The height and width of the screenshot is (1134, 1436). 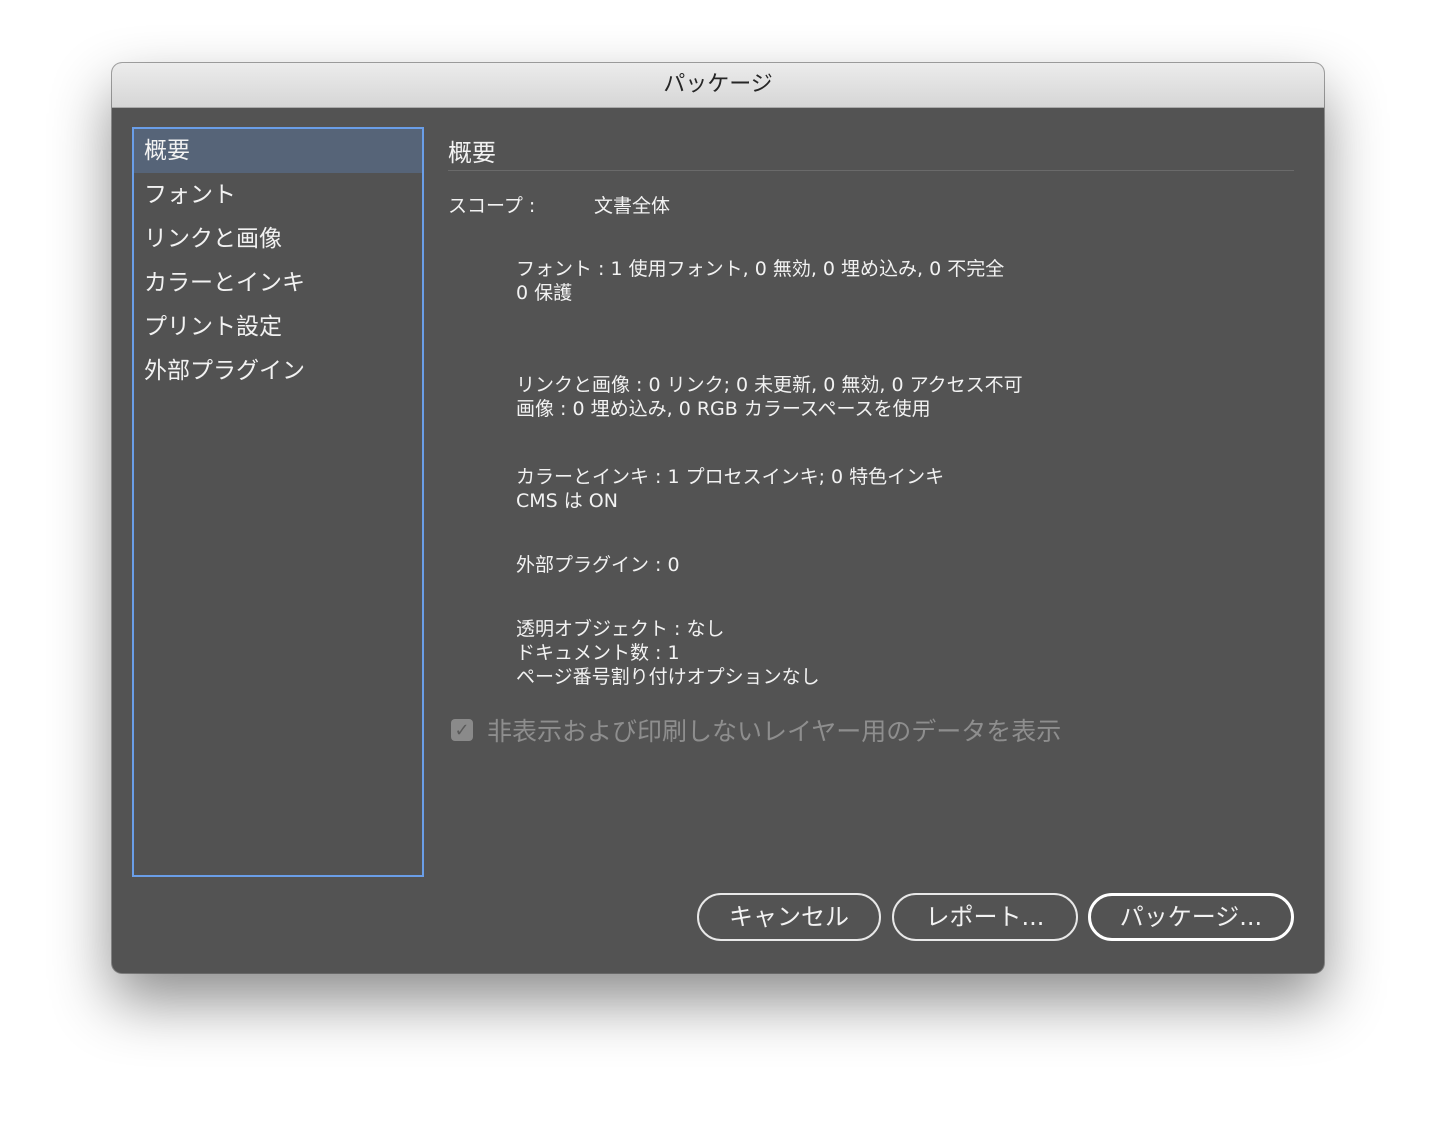 What do you see at coordinates (598, 653) in the screenshot?
I see `misc-summary-line-2: ドキュメント数 : 1` at bounding box center [598, 653].